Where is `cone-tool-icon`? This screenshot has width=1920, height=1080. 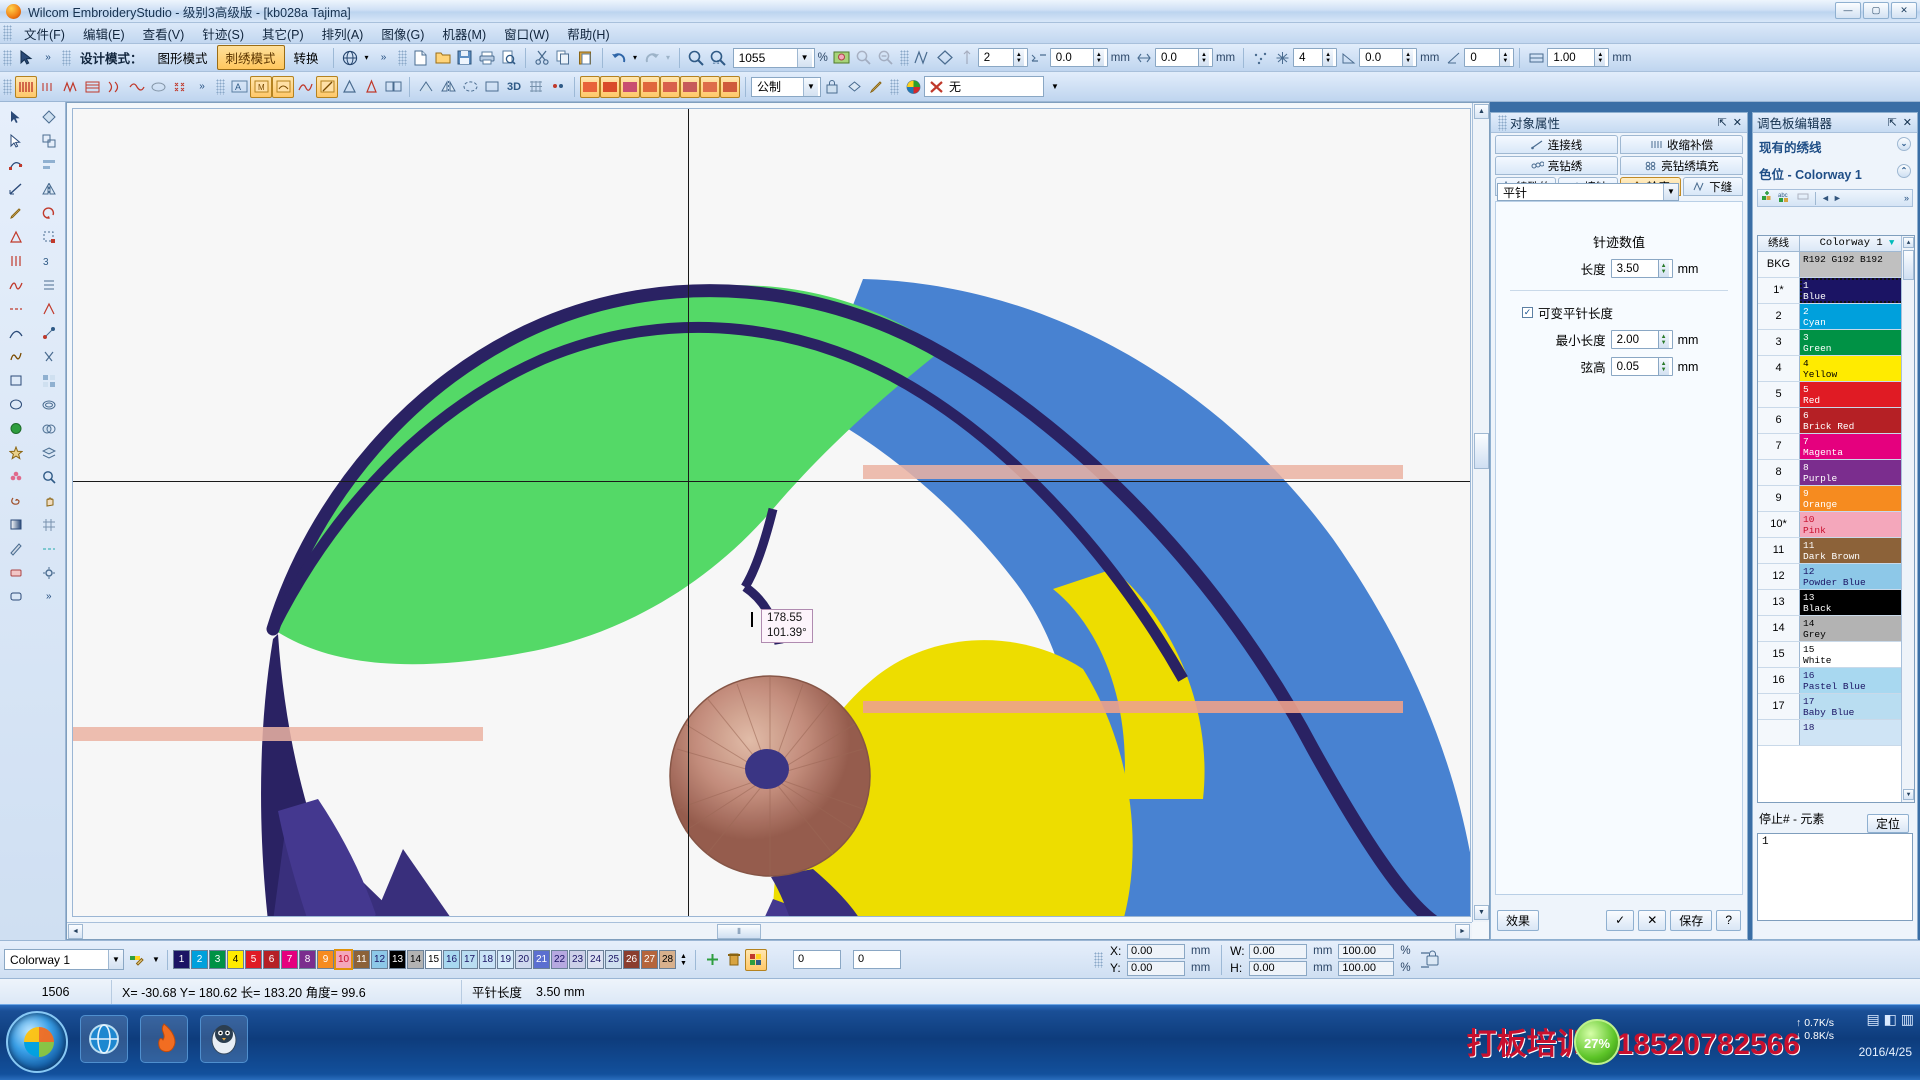
cone-tool-icon is located at coordinates (371, 87).